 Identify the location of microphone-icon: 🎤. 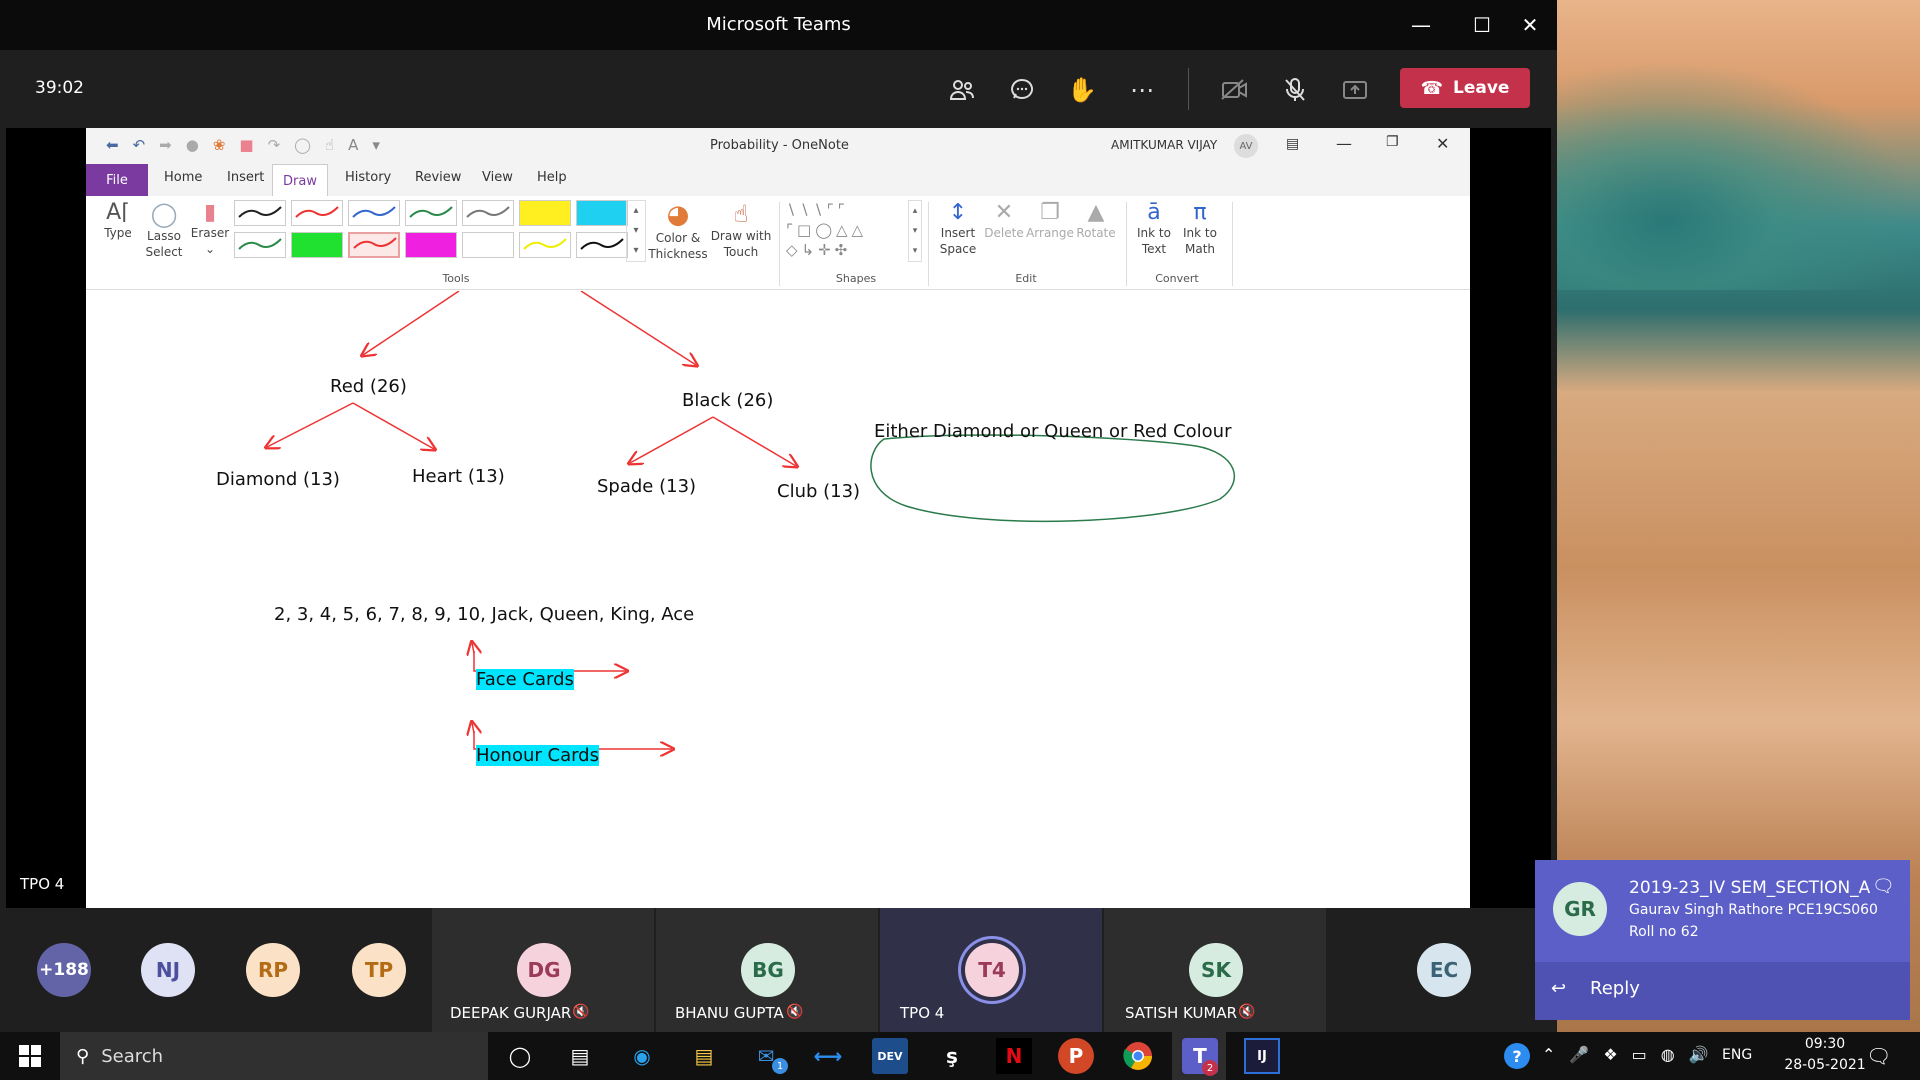
(1579, 1054).